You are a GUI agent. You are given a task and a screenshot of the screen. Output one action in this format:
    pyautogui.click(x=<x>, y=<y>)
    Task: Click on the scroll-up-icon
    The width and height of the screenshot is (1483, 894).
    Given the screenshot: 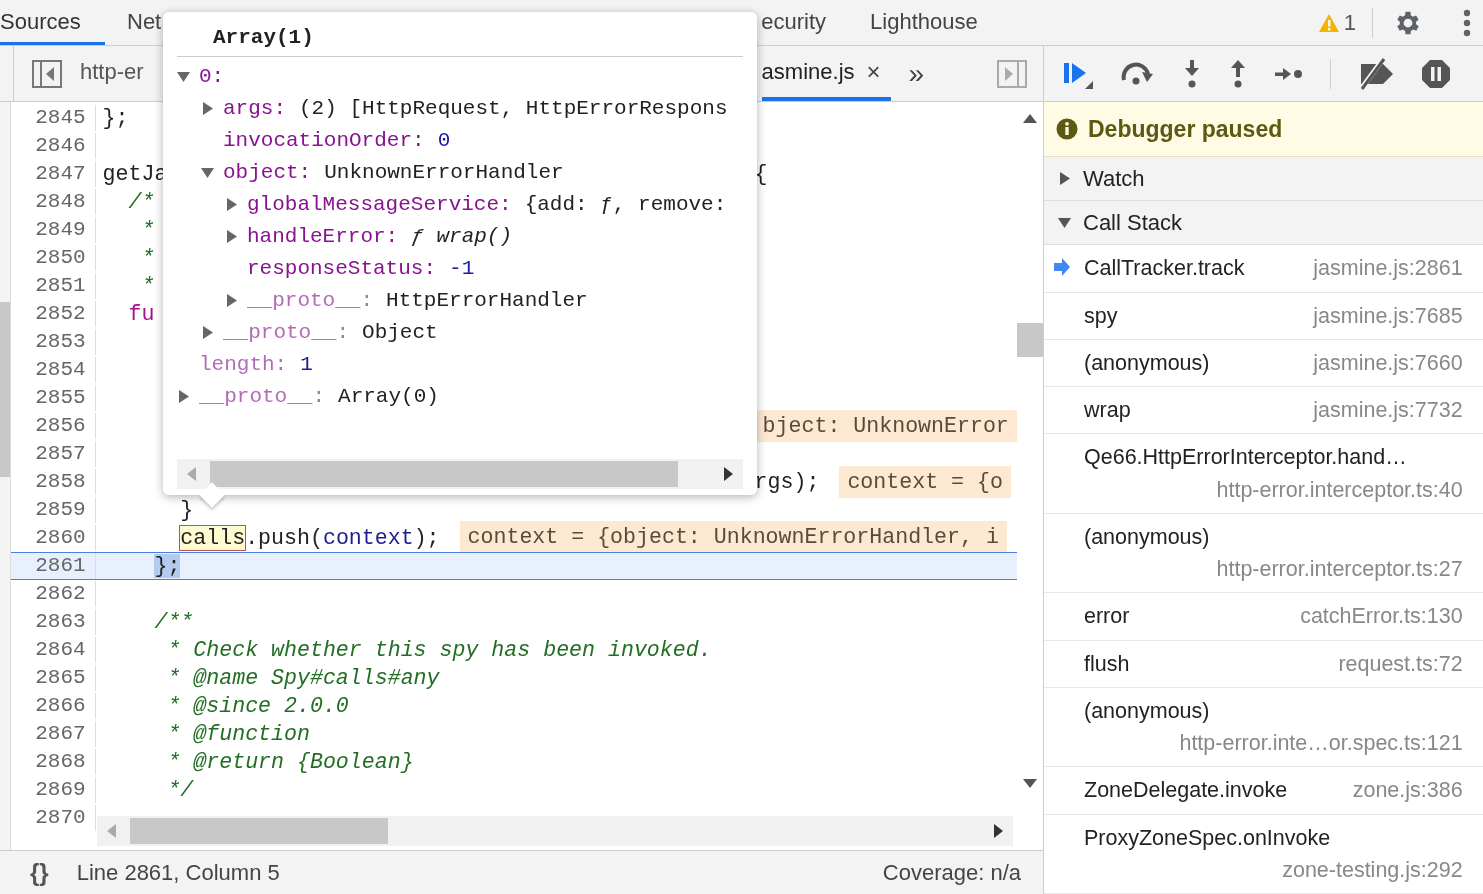 What is the action you would take?
    pyautogui.click(x=1029, y=118)
    